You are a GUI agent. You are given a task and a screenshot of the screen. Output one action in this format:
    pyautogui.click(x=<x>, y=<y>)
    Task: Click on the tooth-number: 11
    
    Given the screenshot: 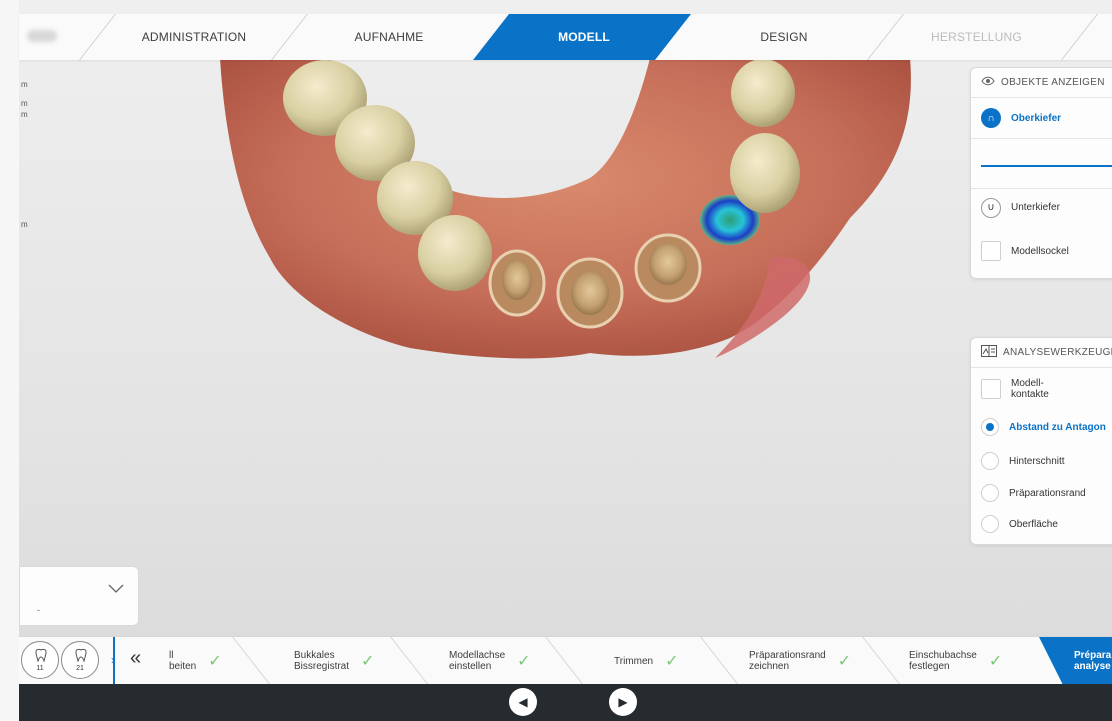 What is the action you would take?
    pyautogui.click(x=40, y=668)
    